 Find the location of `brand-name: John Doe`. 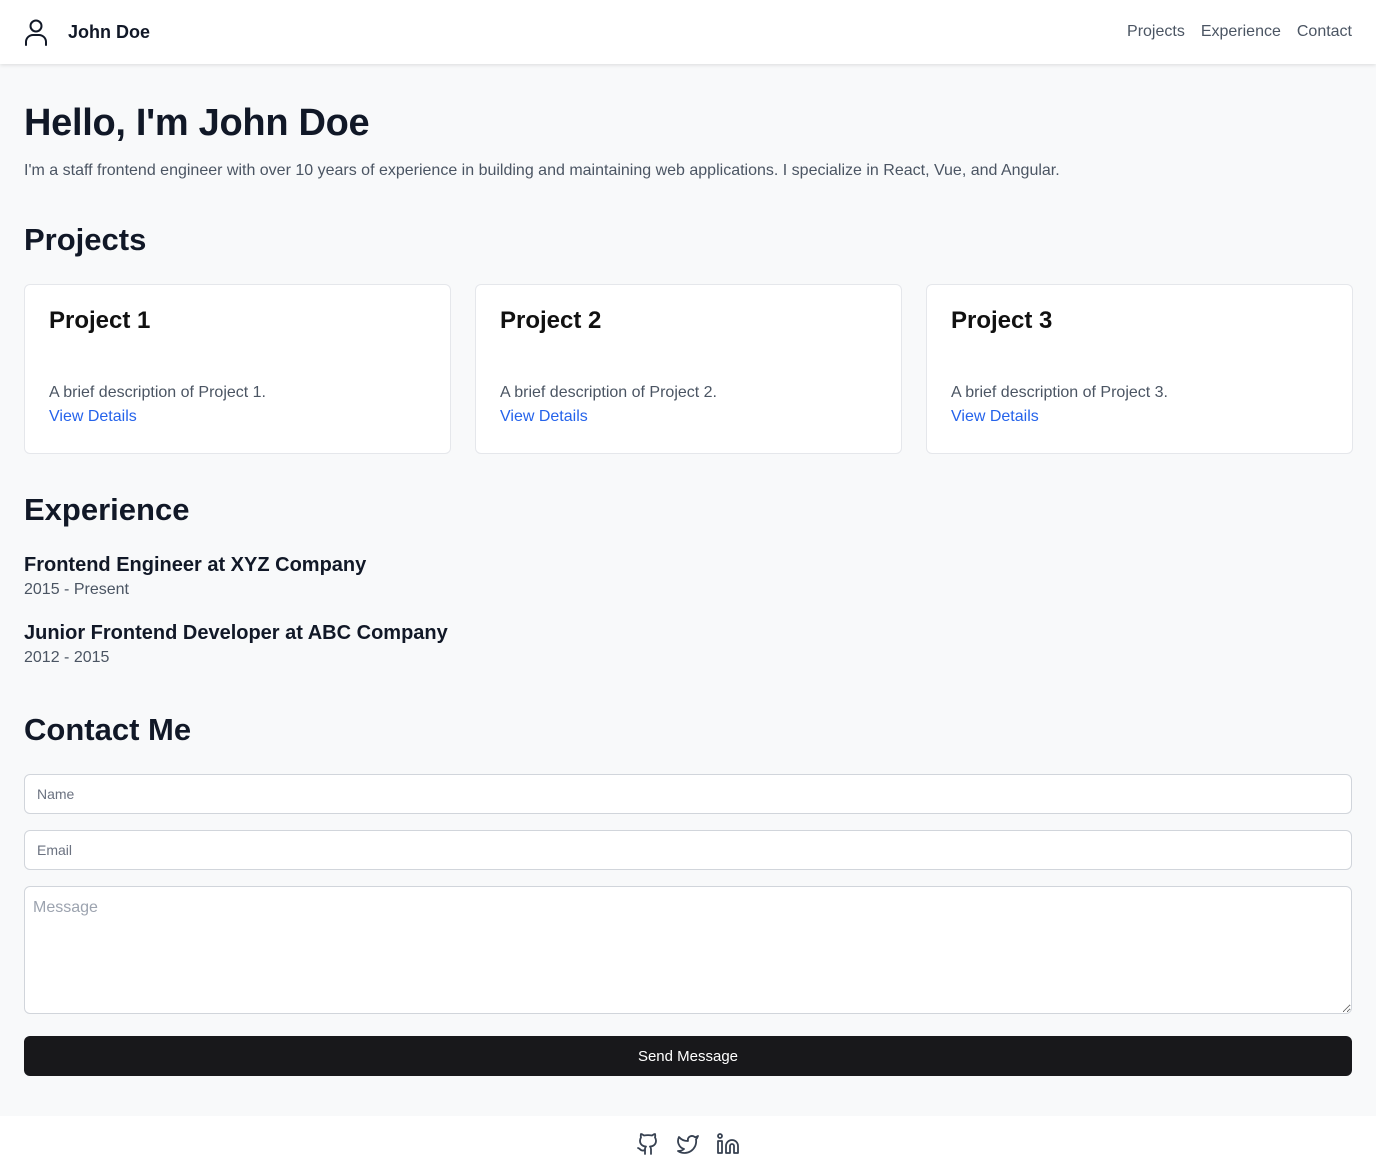

brand-name: John Doe is located at coordinates (109, 31).